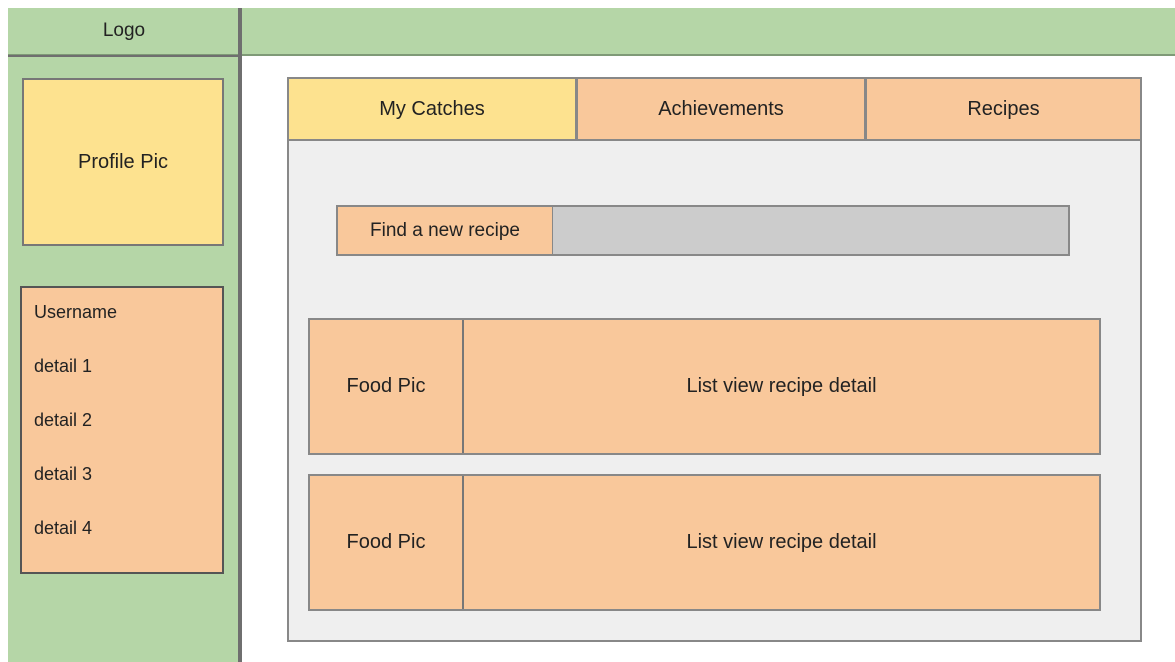 Image resolution: width=1175 pixels, height=662 pixels. What do you see at coordinates (445, 230) in the screenshot?
I see `find-recipe-label: Find a new recipe` at bounding box center [445, 230].